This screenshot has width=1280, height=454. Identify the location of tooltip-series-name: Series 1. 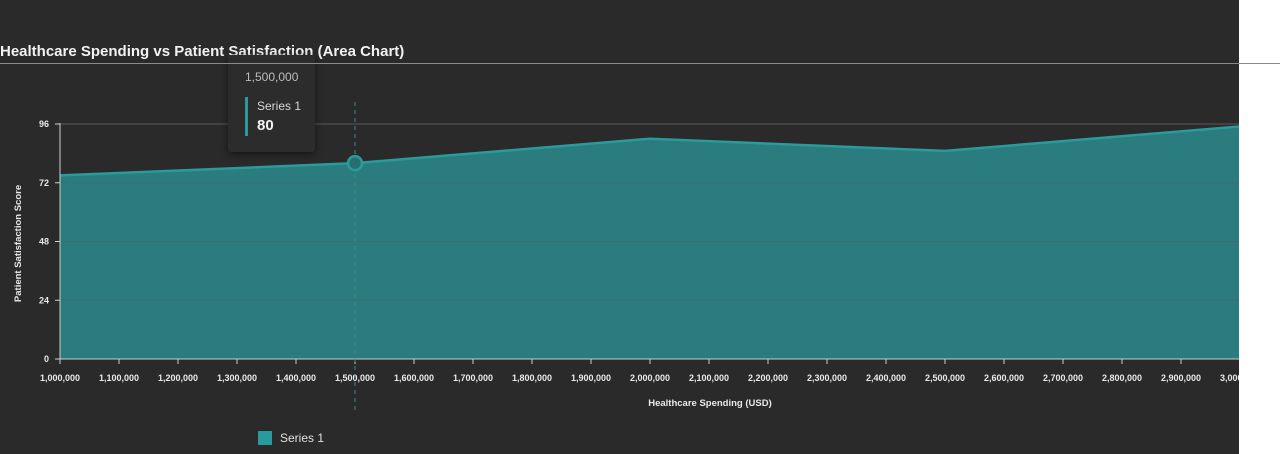
(279, 106).